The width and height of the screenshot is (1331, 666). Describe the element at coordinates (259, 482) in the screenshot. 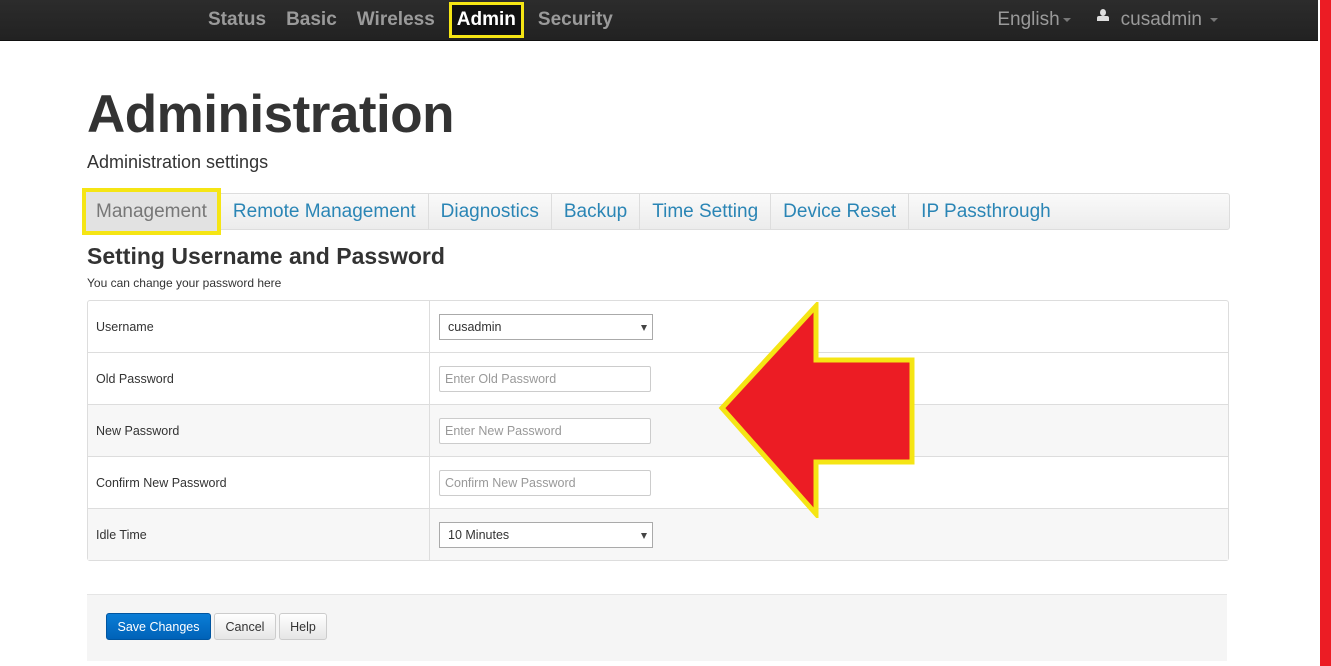

I see `confirm-password-label: Confirm New Password` at that location.